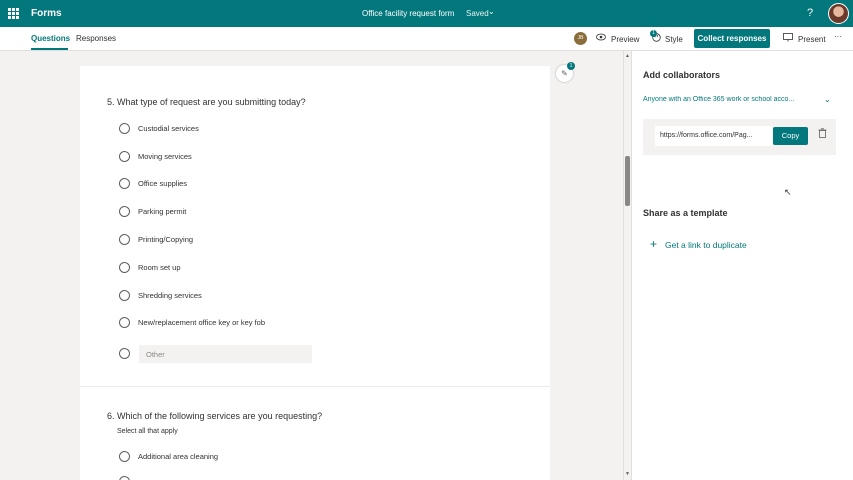 This screenshot has height=480, width=853. Describe the element at coordinates (627, 474) in the screenshot. I see `scroll-down-icon: ▼` at that location.